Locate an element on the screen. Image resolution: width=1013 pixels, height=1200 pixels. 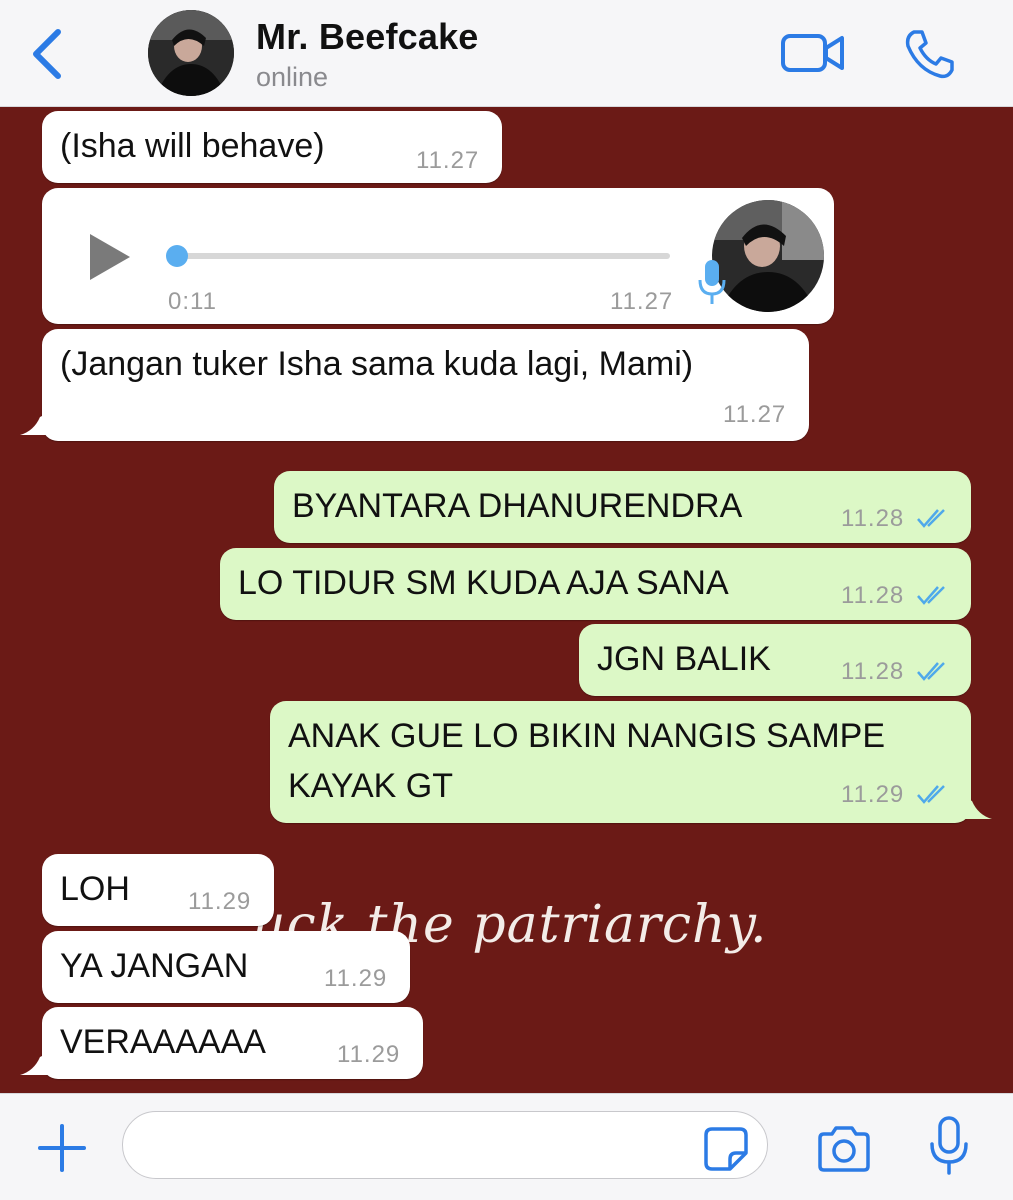
video-call-icon is located at coordinates (812, 53).